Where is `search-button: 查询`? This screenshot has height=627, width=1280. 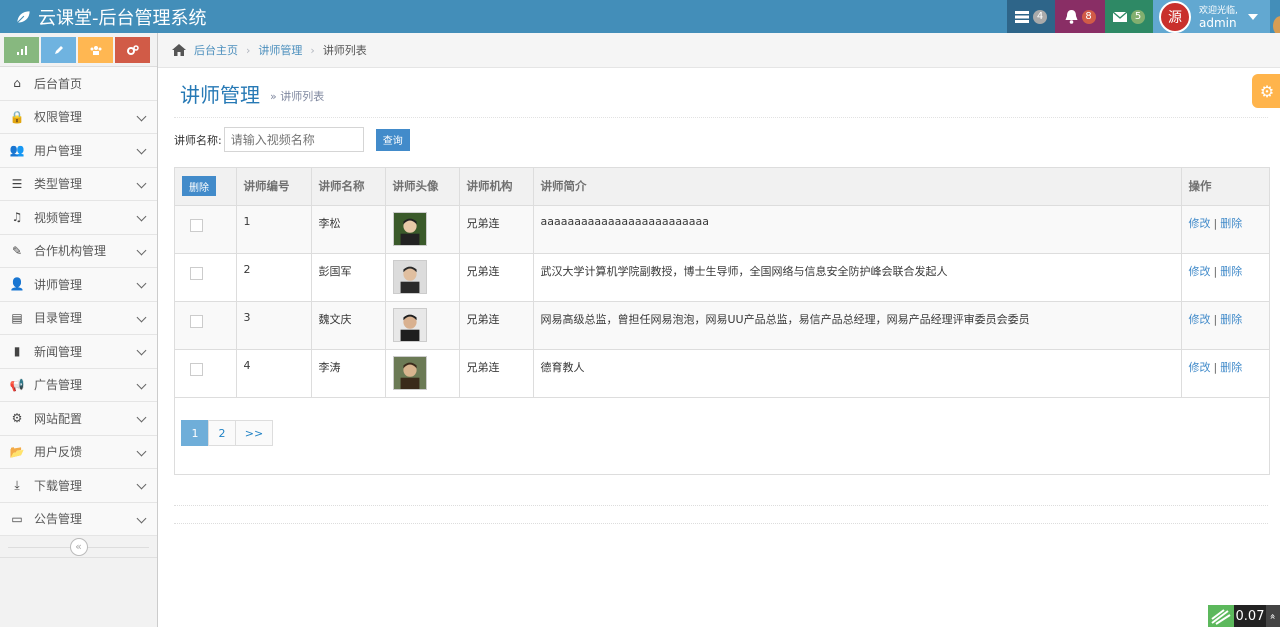
search-button: 查询 is located at coordinates (392, 139).